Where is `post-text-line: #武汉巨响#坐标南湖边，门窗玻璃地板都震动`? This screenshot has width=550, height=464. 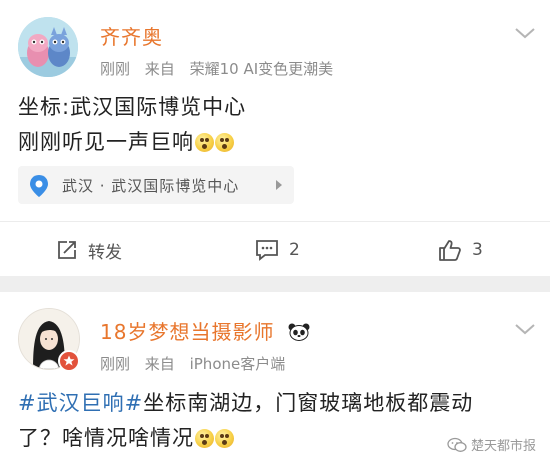
post-text-line: #武汉巨响#坐标南湖边，门窗玻璃地板都震动 is located at coordinates (245, 403).